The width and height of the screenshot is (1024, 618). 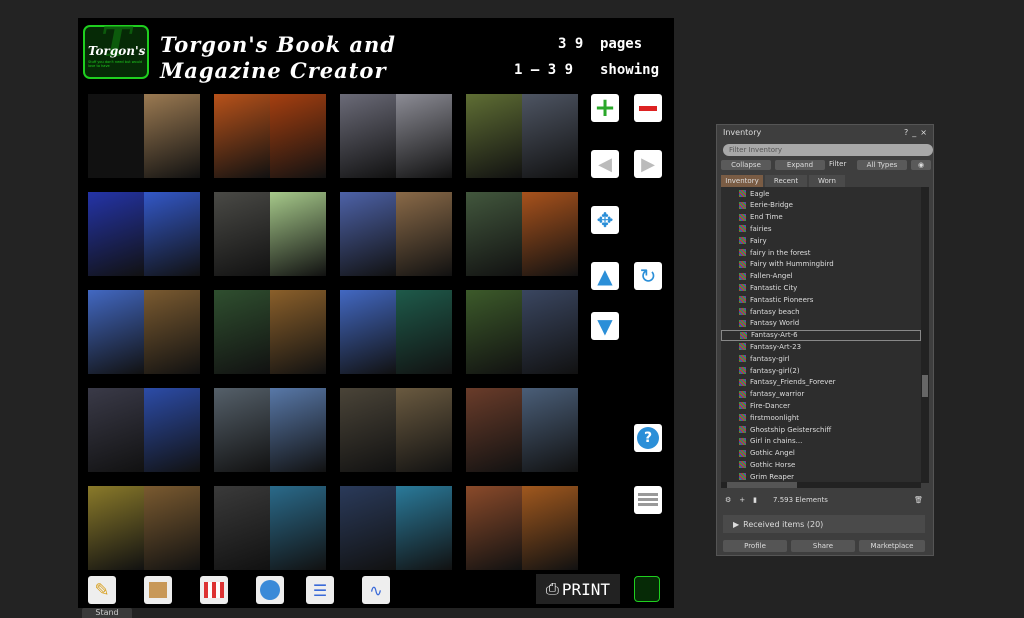 What do you see at coordinates (821, 335) in the screenshot?
I see `list-item: Fantasy-Art-6` at bounding box center [821, 335].